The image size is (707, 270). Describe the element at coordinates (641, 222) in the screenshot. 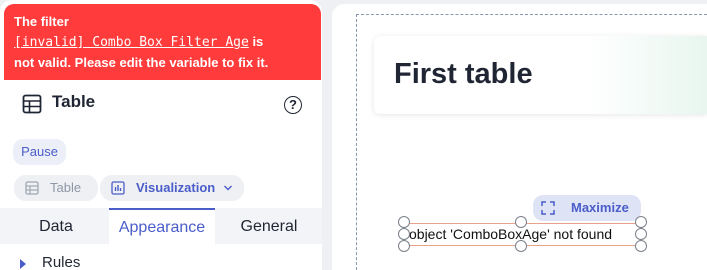

I see `resize-handle-top-right` at that location.